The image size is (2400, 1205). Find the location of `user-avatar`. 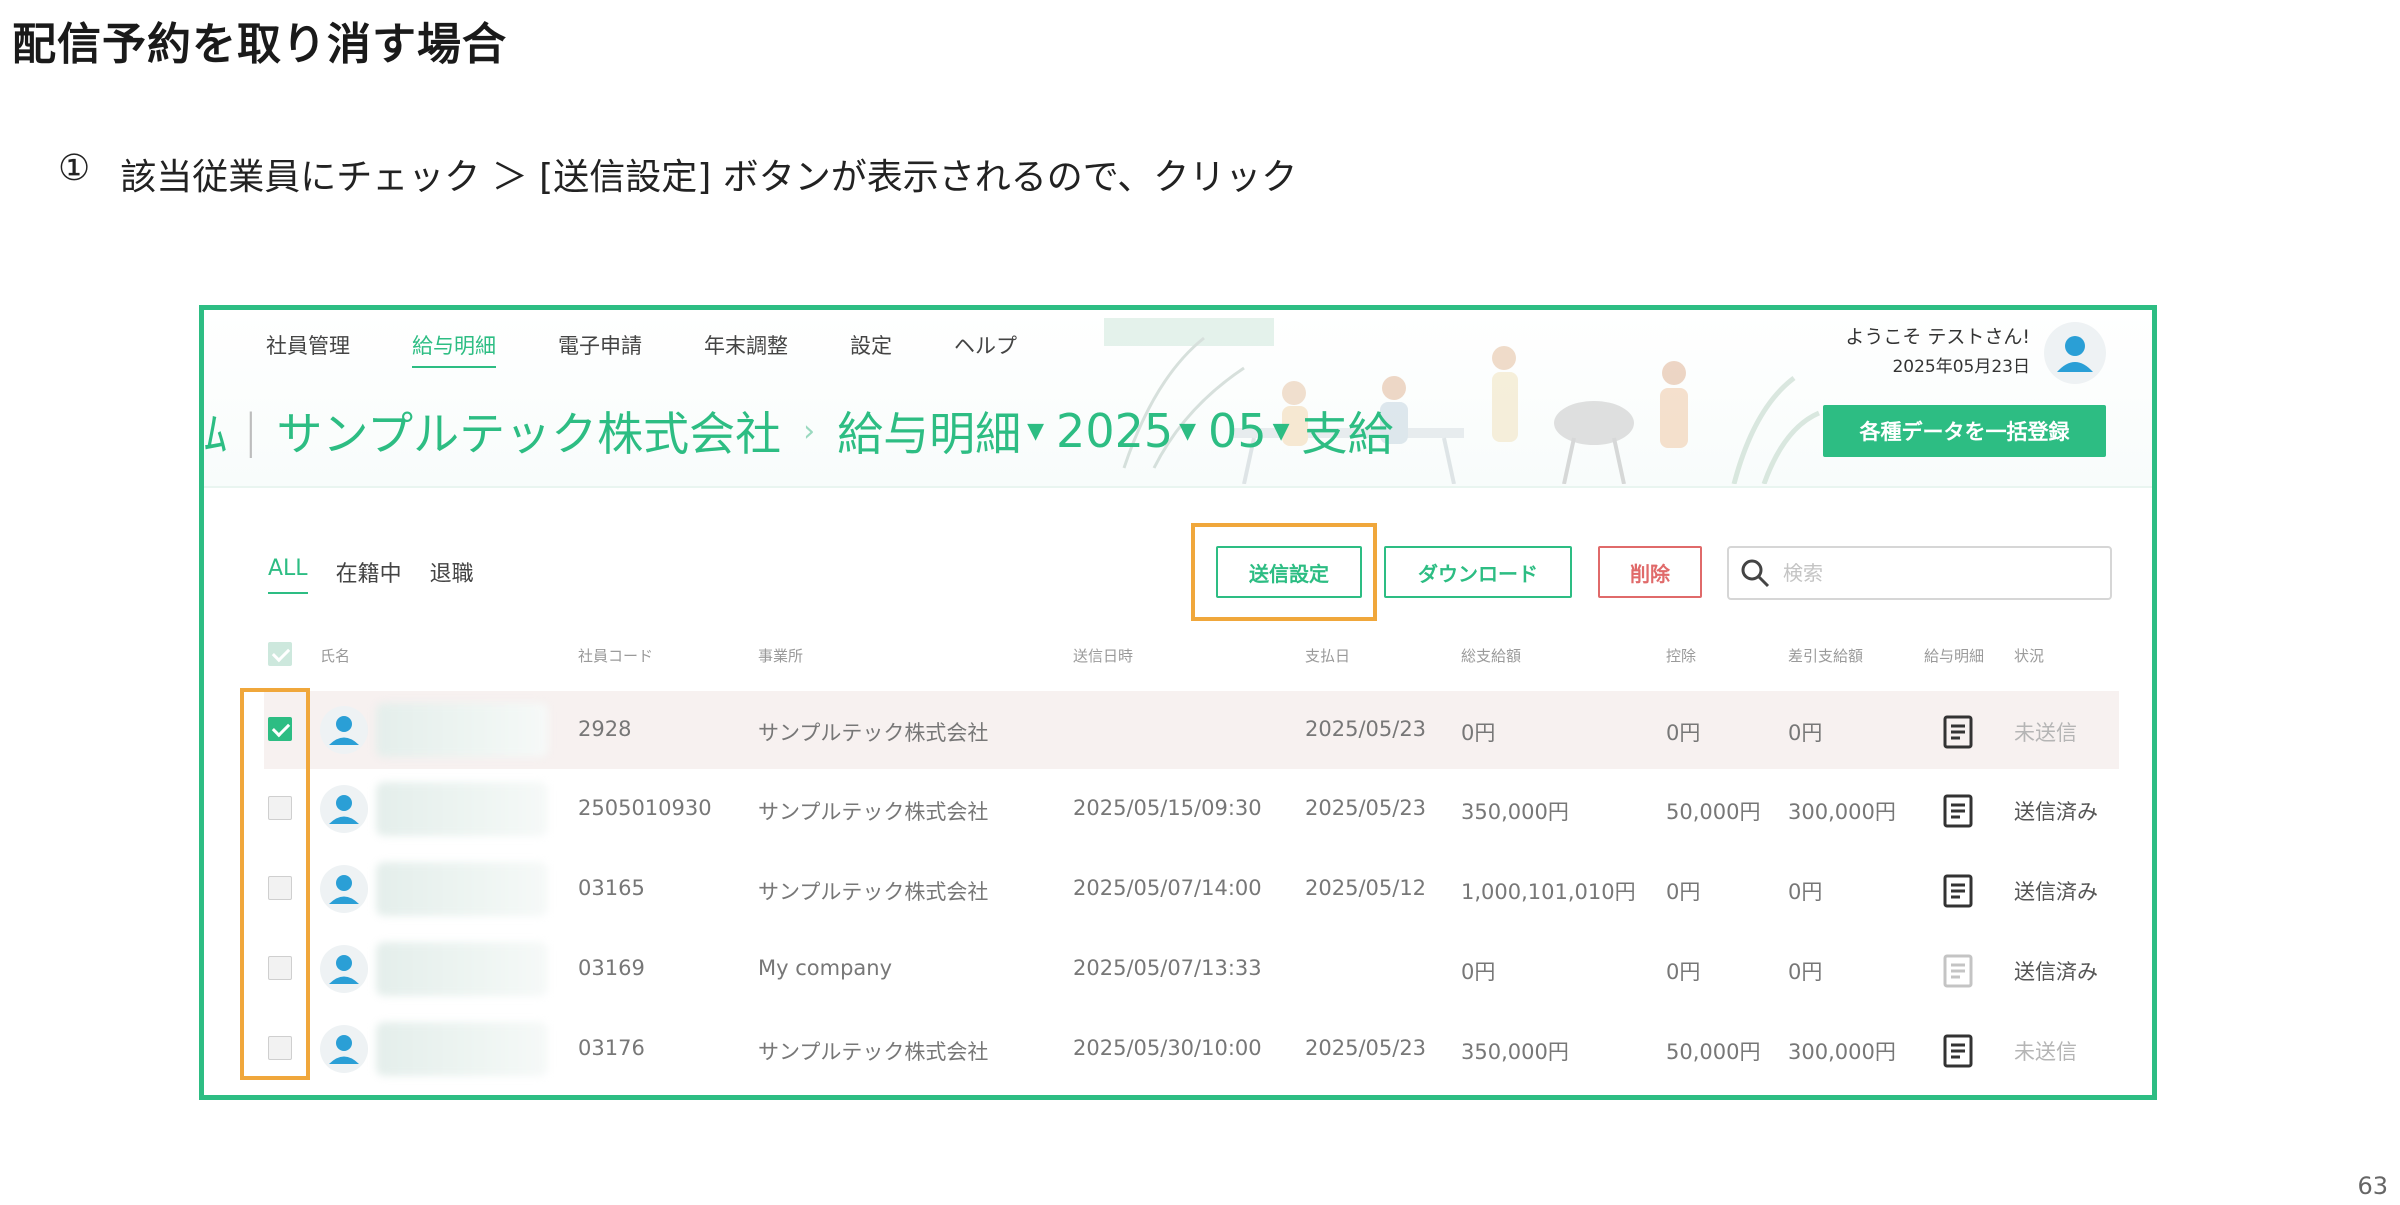

user-avatar is located at coordinates (2075, 353).